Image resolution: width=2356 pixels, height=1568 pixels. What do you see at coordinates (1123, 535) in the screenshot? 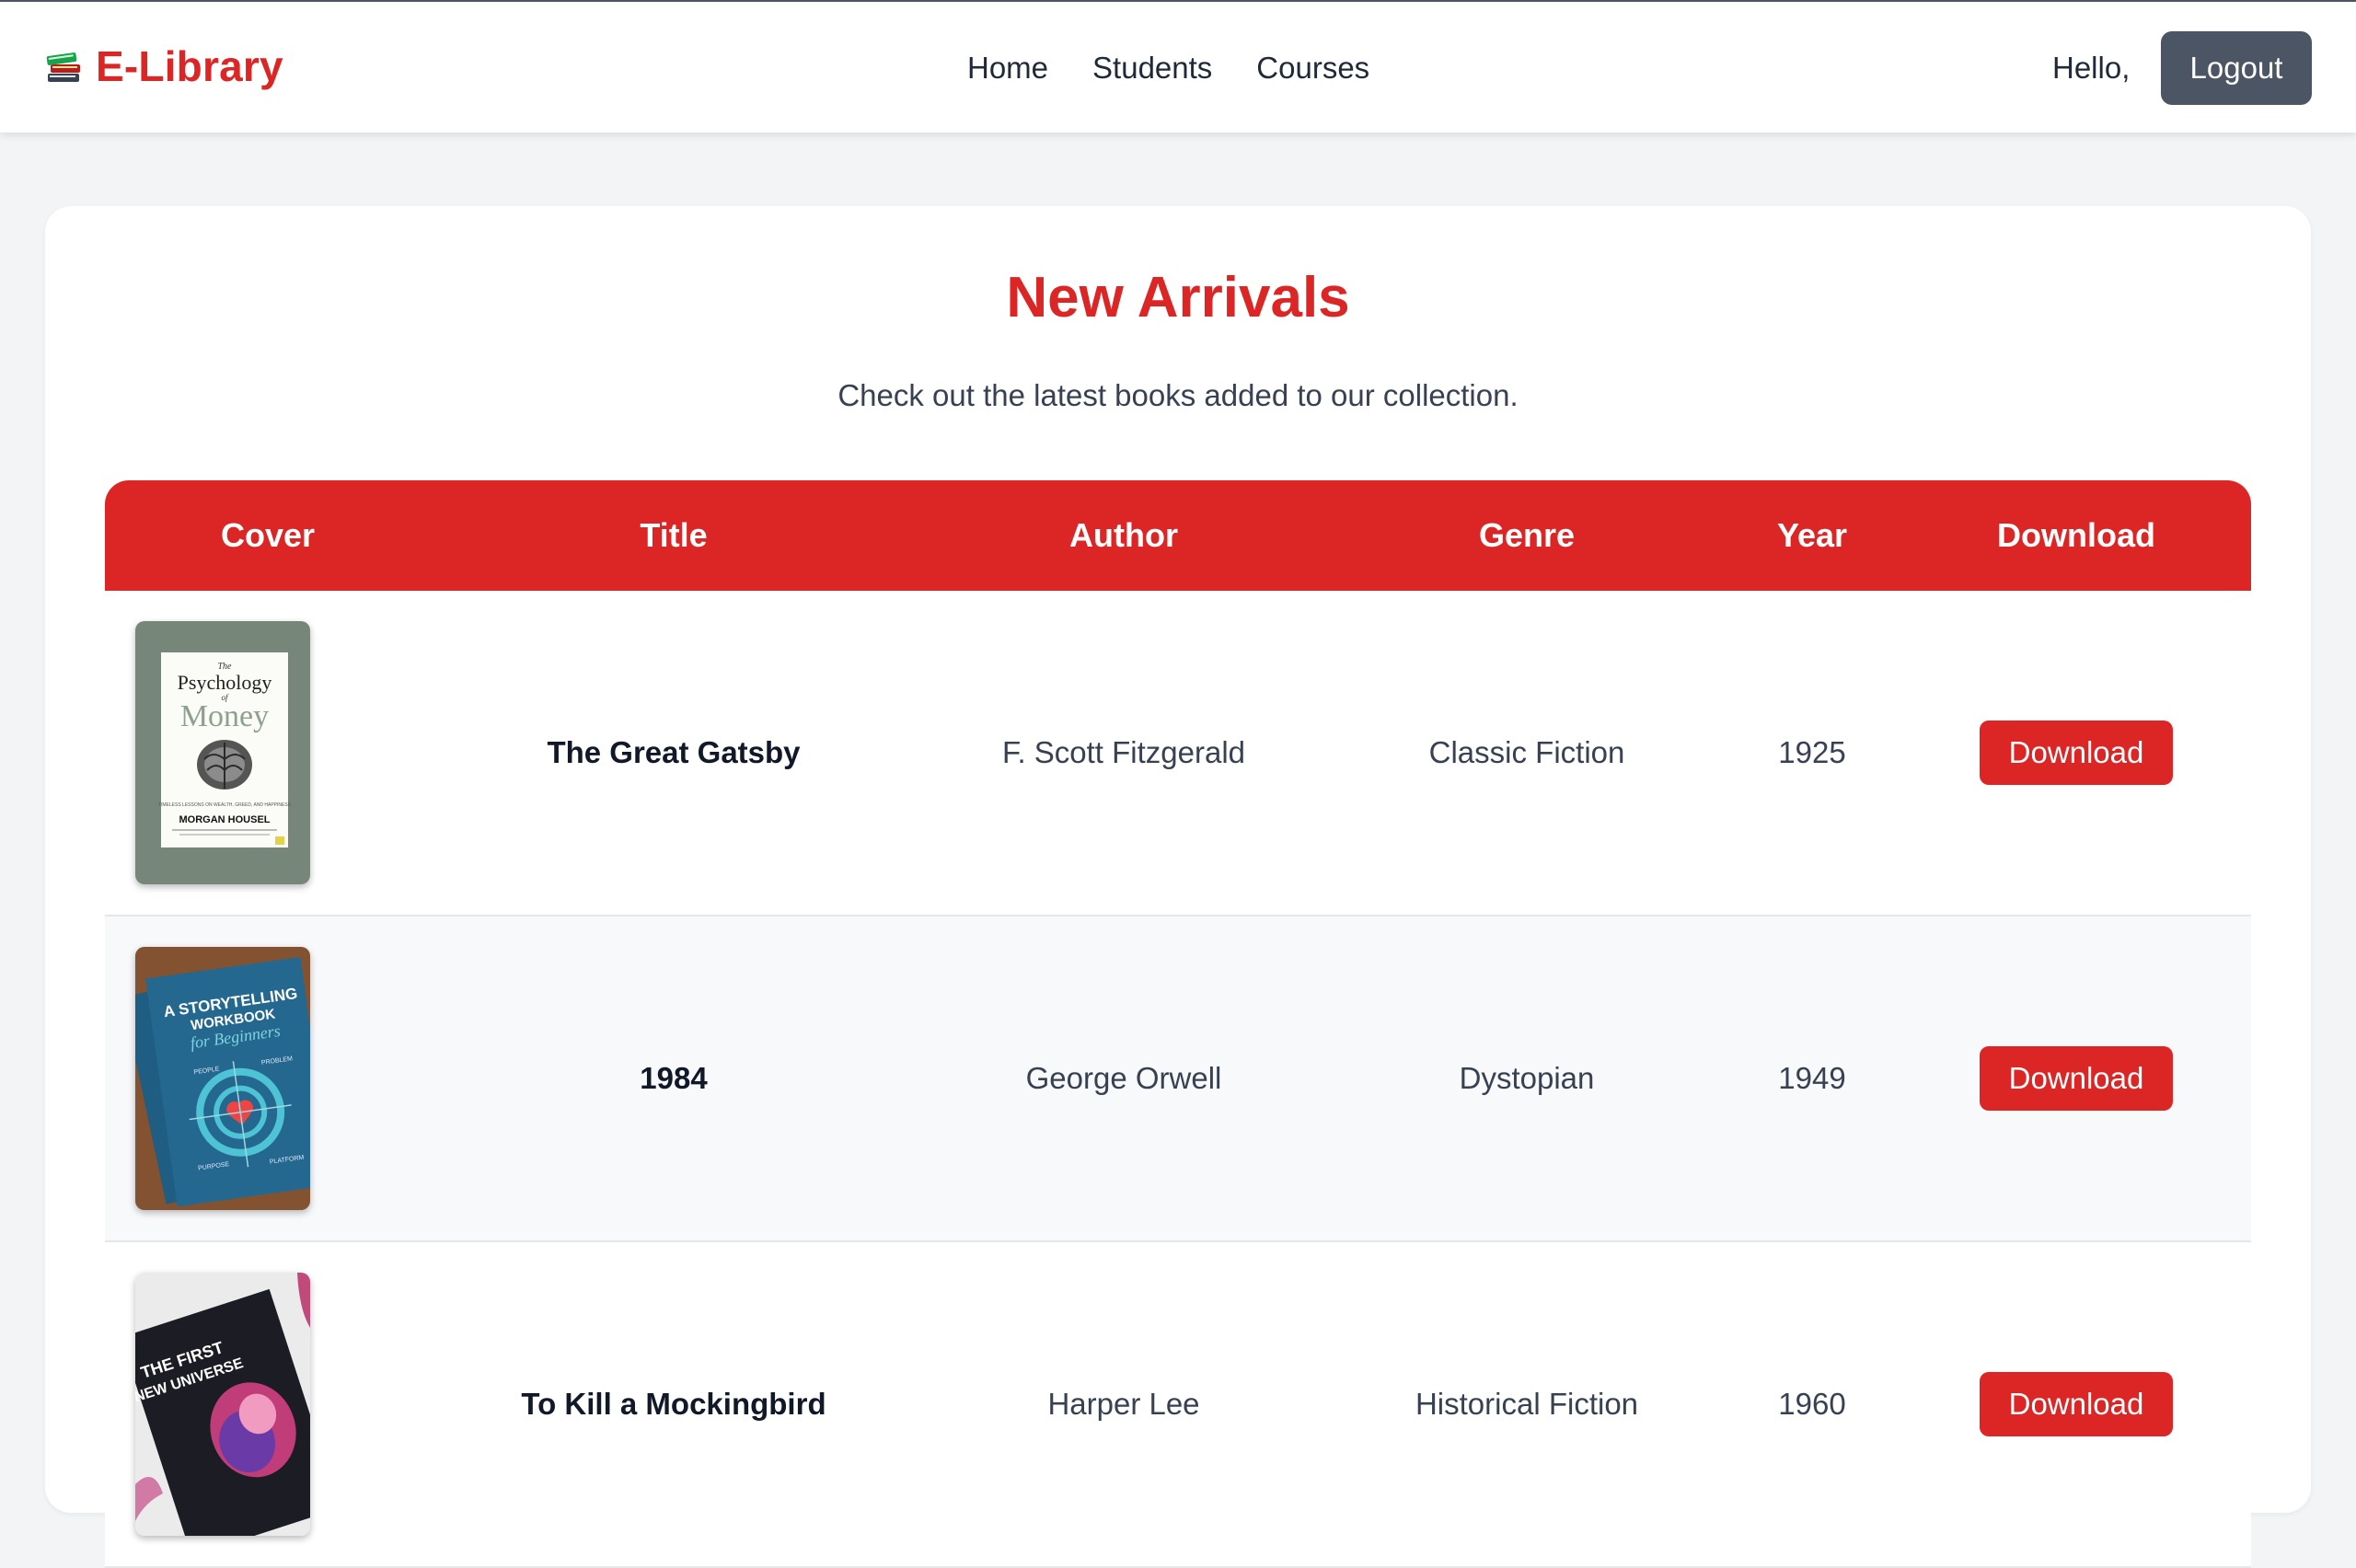
I see `column-header-author: Author` at bounding box center [1123, 535].